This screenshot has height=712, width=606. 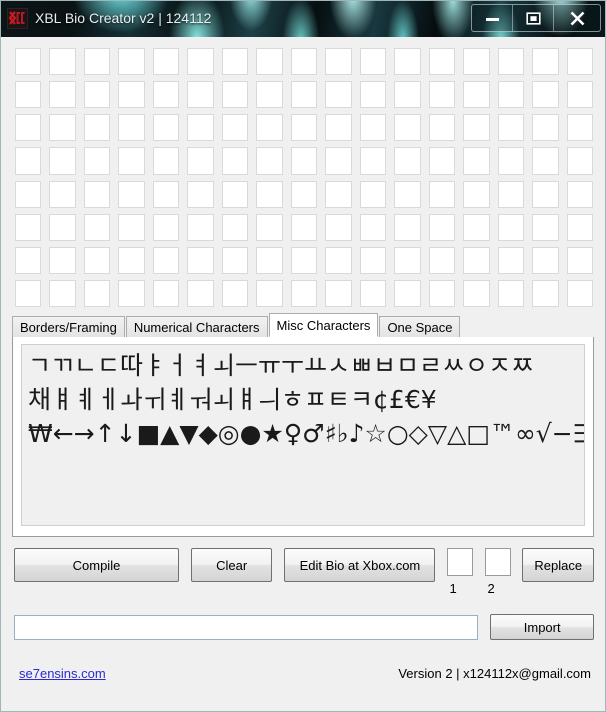 I want to click on clear-button: Clear, so click(x=231, y=565).